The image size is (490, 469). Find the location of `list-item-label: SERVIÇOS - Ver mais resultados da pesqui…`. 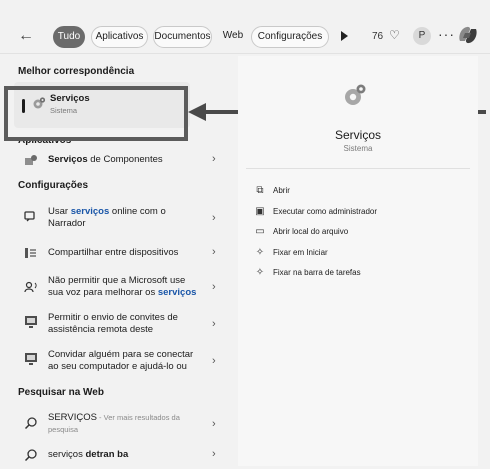

list-item-label: SERVIÇOS - Ver mais resultados da pesqui… is located at coordinates (114, 423).